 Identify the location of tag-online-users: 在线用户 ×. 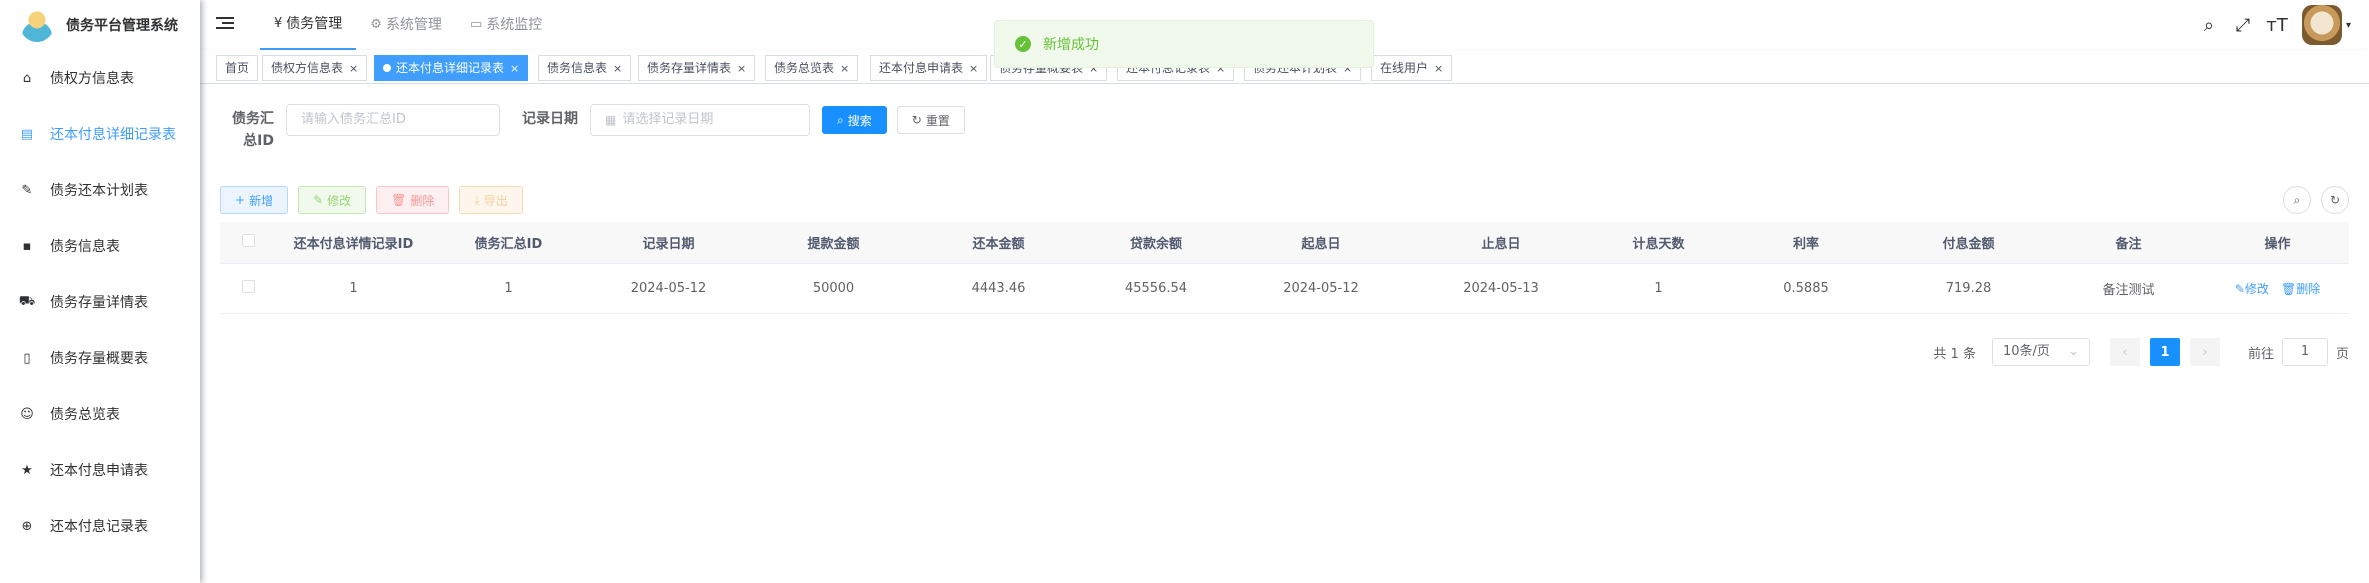
(1412, 68).